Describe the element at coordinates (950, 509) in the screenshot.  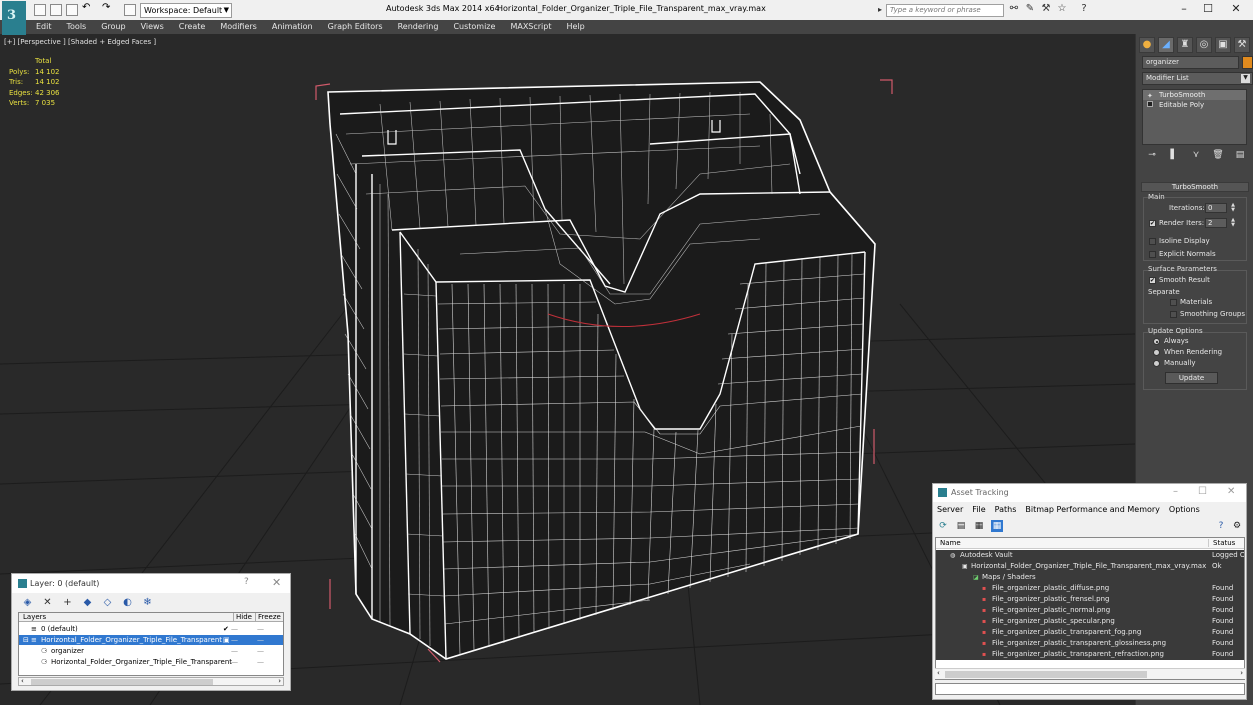
I see `asset-menu-server: Server` at that location.